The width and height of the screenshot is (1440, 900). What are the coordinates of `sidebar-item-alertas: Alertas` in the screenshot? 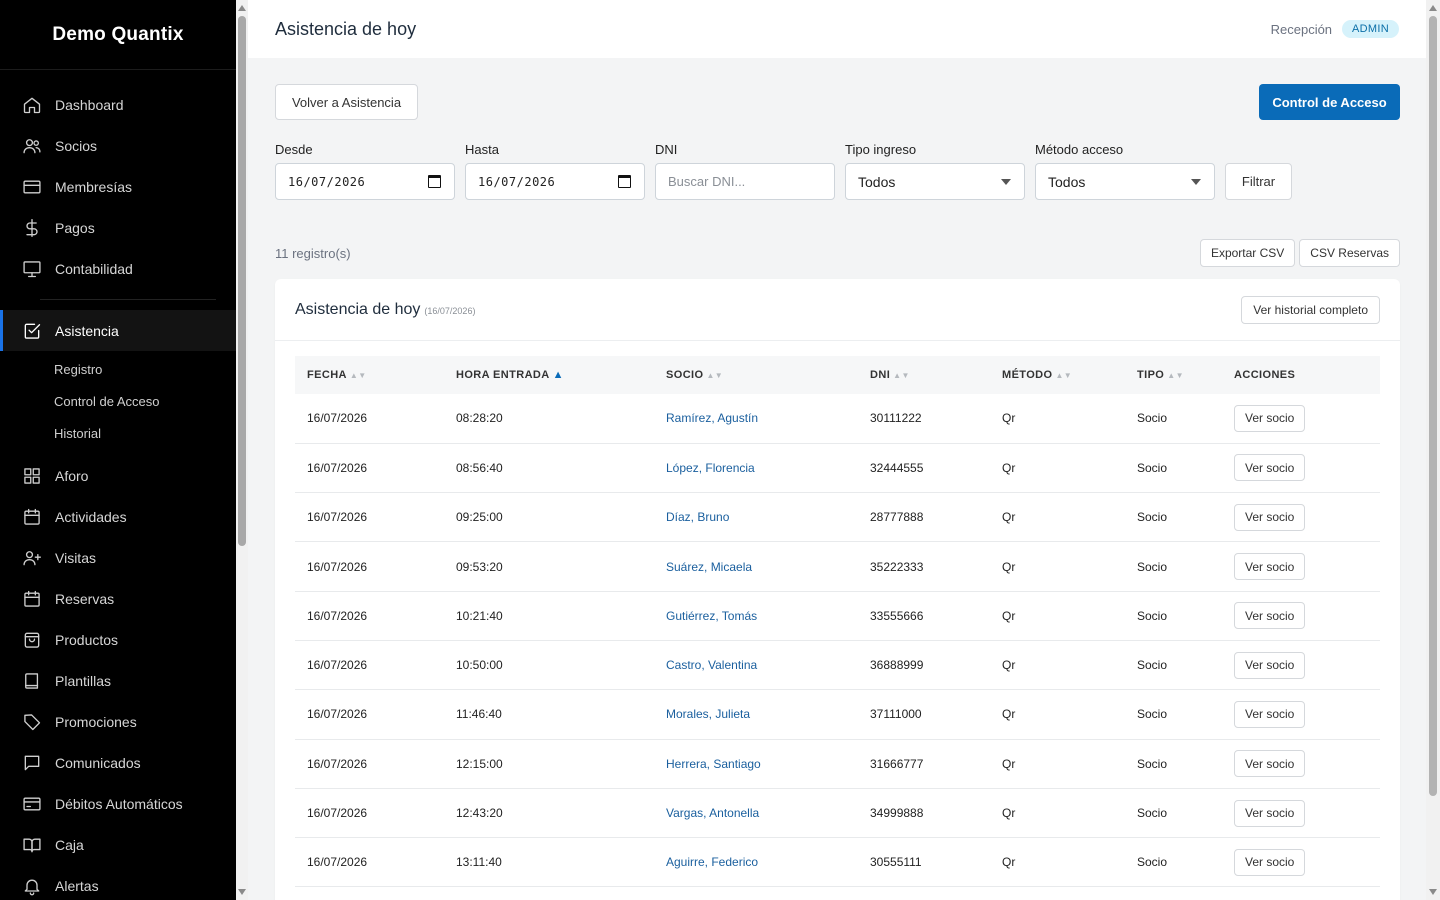 It's located at (118, 882).